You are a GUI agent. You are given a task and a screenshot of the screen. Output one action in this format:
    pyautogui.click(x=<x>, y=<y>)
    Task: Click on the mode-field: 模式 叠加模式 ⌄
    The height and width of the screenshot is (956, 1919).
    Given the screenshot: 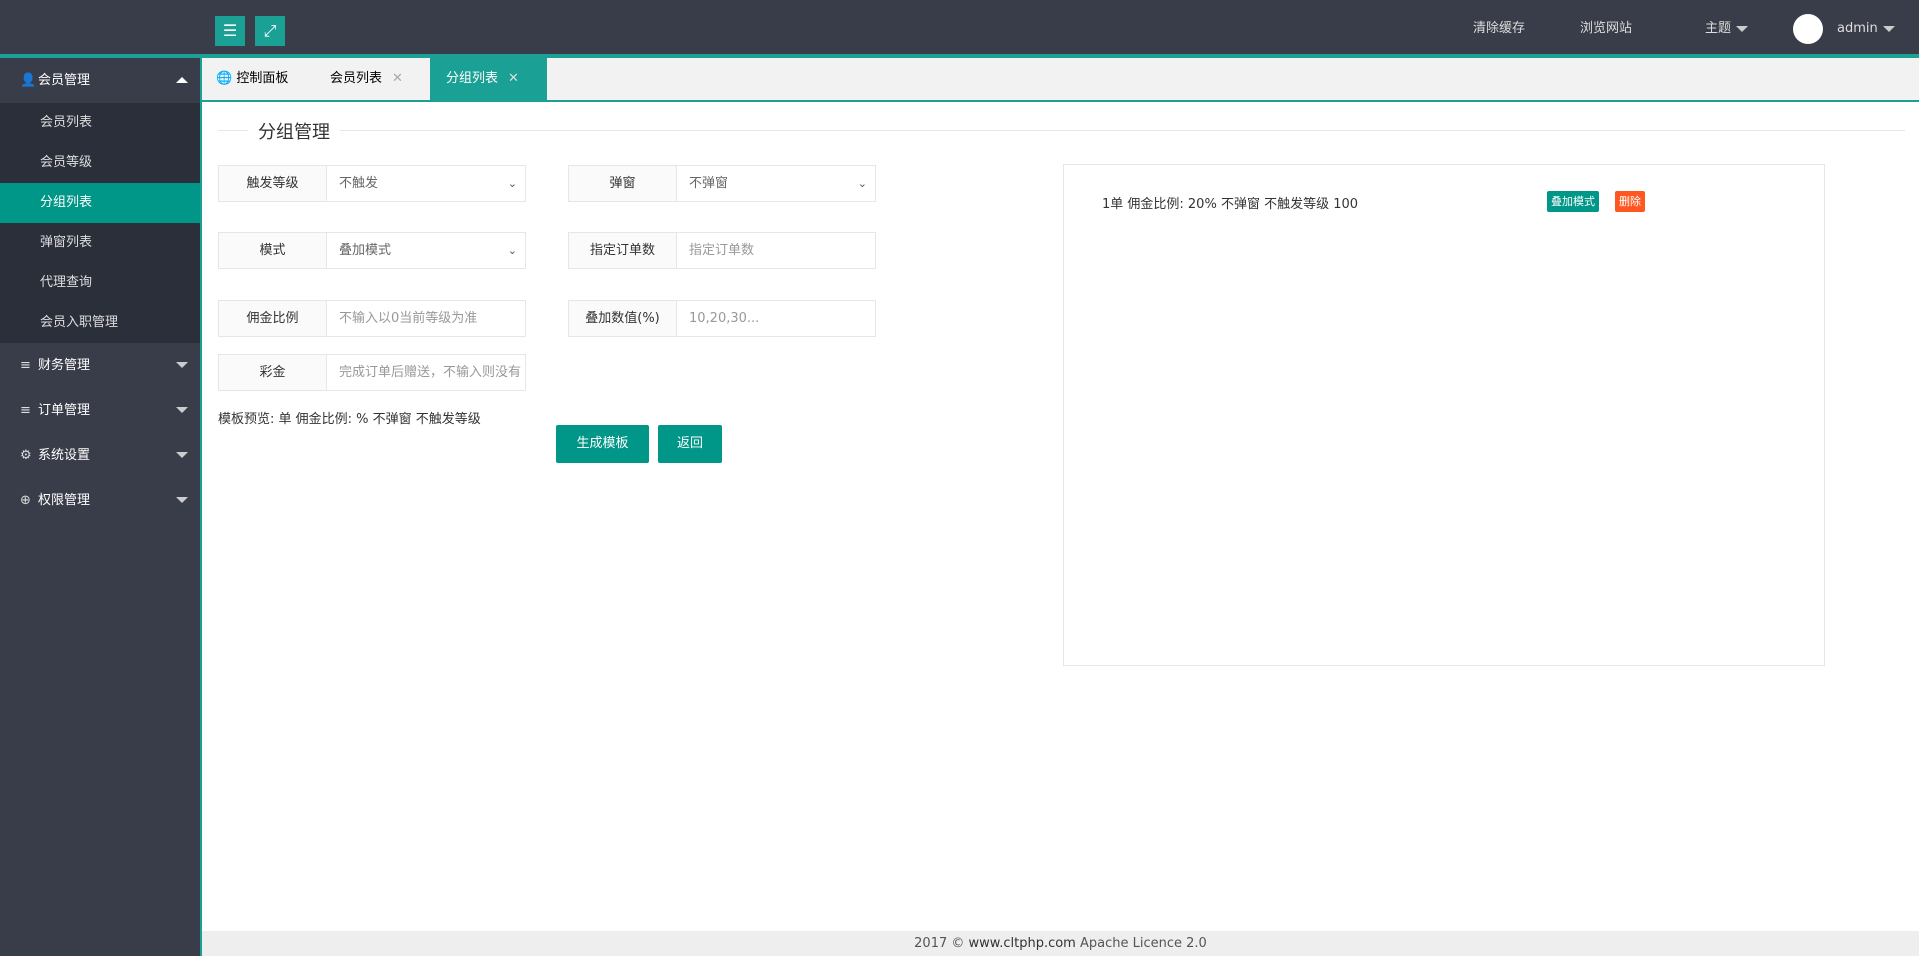 What is the action you would take?
    pyautogui.click(x=372, y=250)
    